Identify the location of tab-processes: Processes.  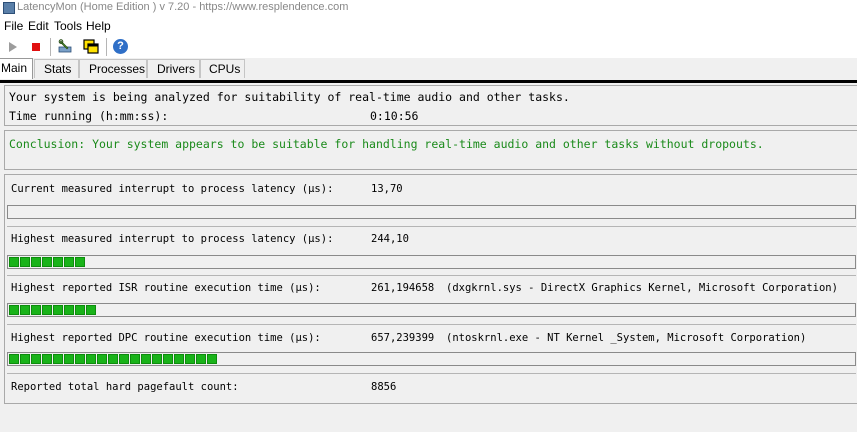
(113, 68).